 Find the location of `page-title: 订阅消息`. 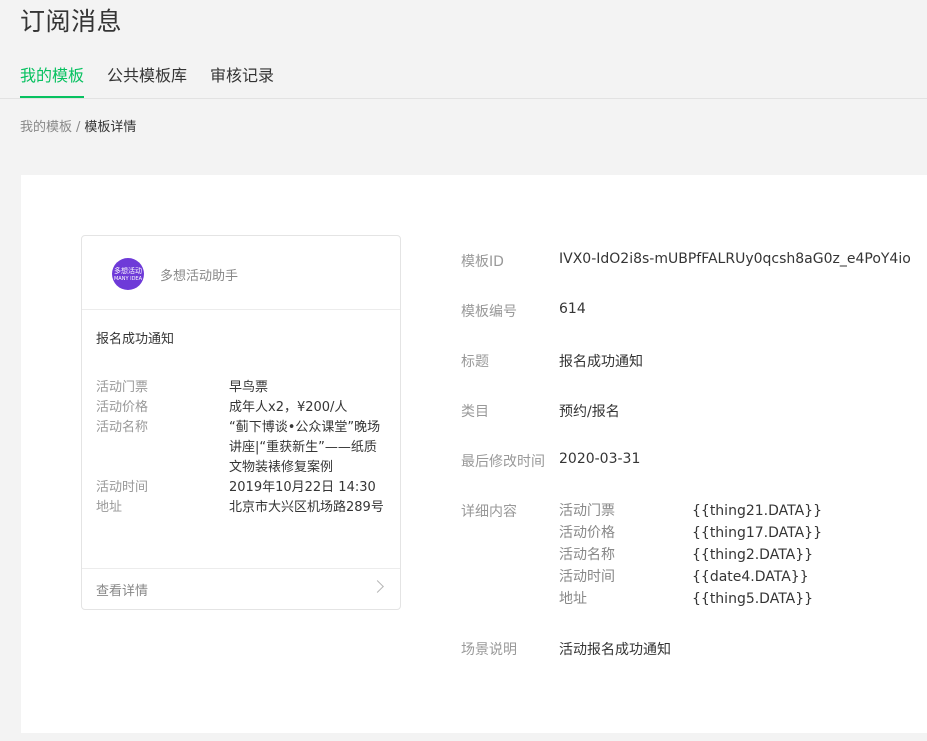

page-title: 订阅消息 is located at coordinates (71, 21).